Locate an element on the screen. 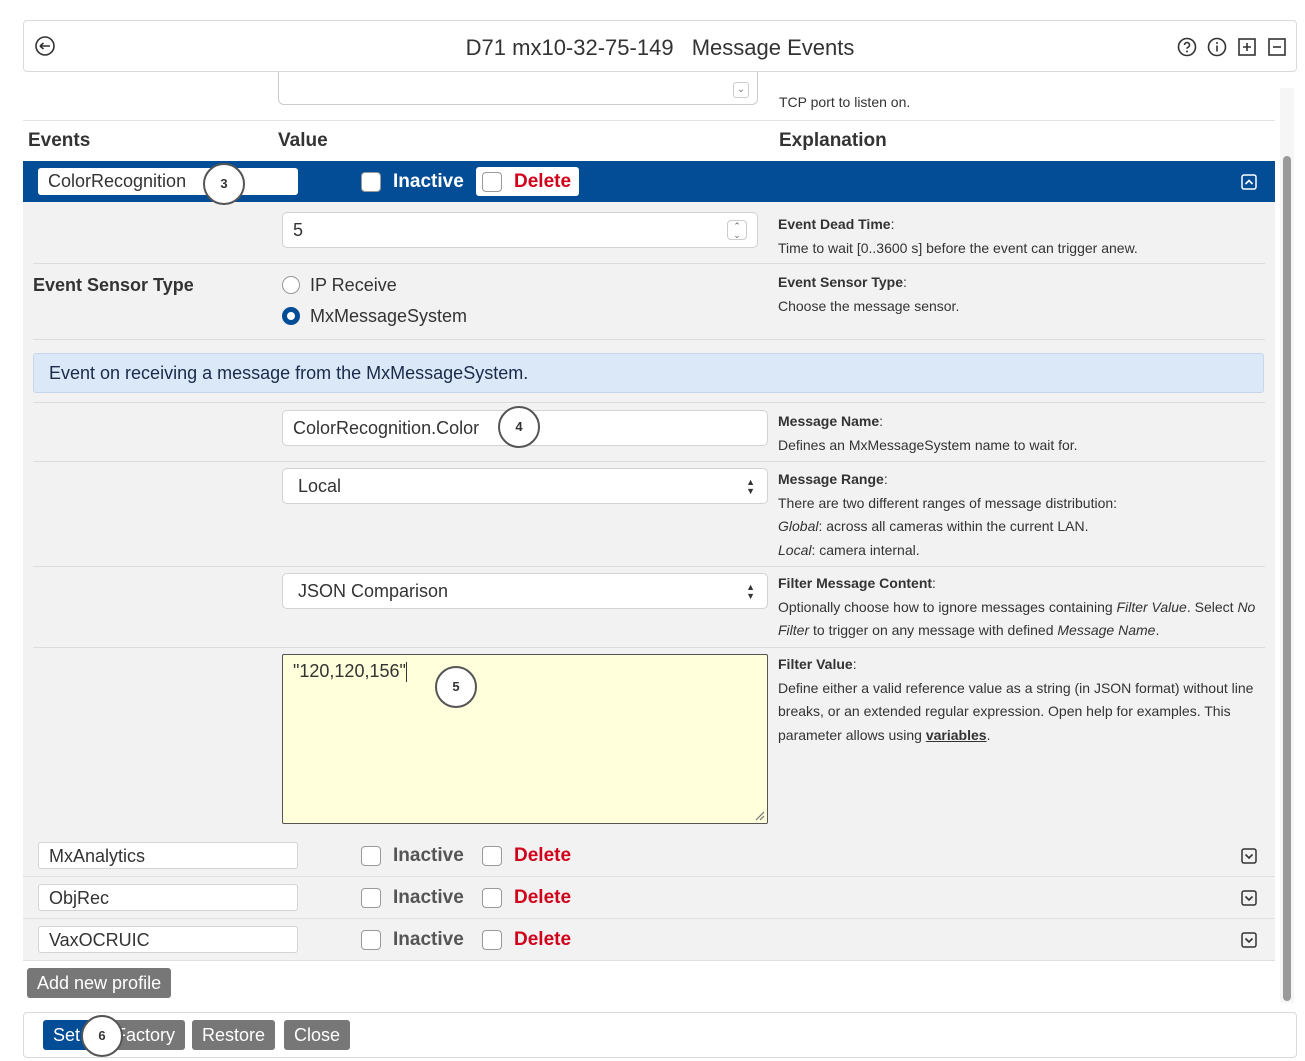  option-ip-receive: IP Receive is located at coordinates (353, 285).